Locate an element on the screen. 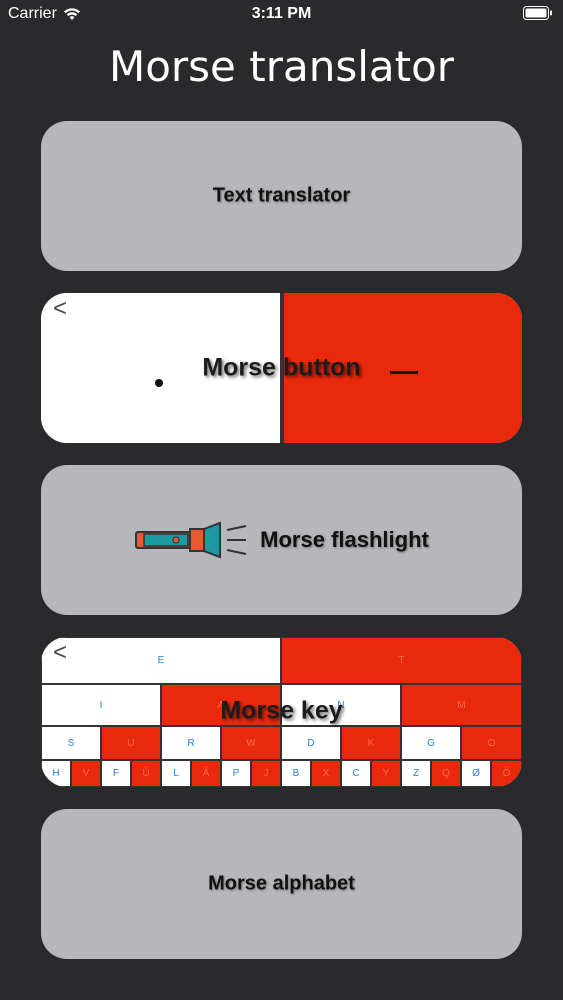  key-cell: E is located at coordinates (161, 660).